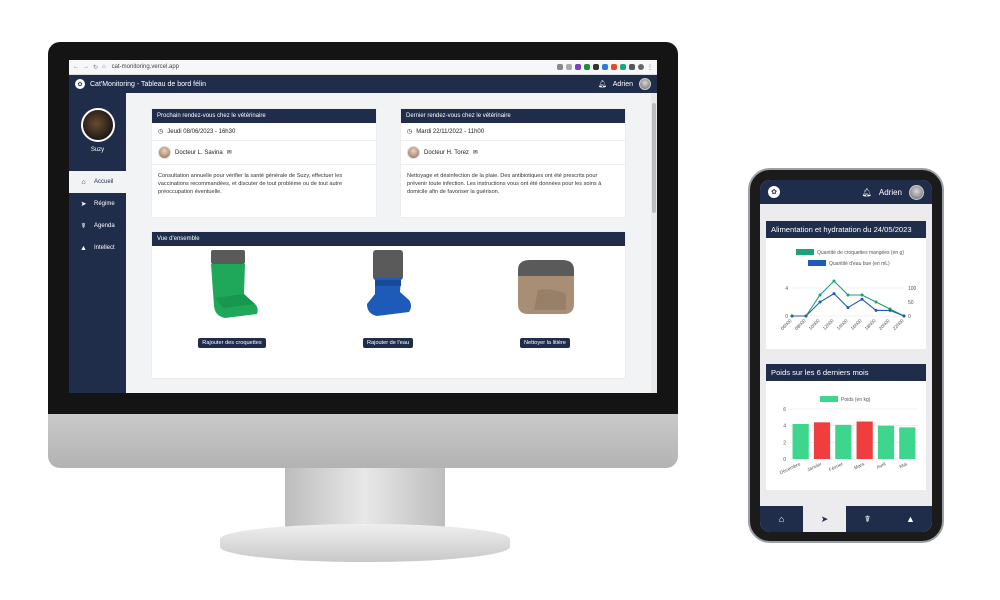 The width and height of the screenshot is (1000, 600). Describe the element at coordinates (97, 150) in the screenshot. I see `cat-name: Suzy` at that location.